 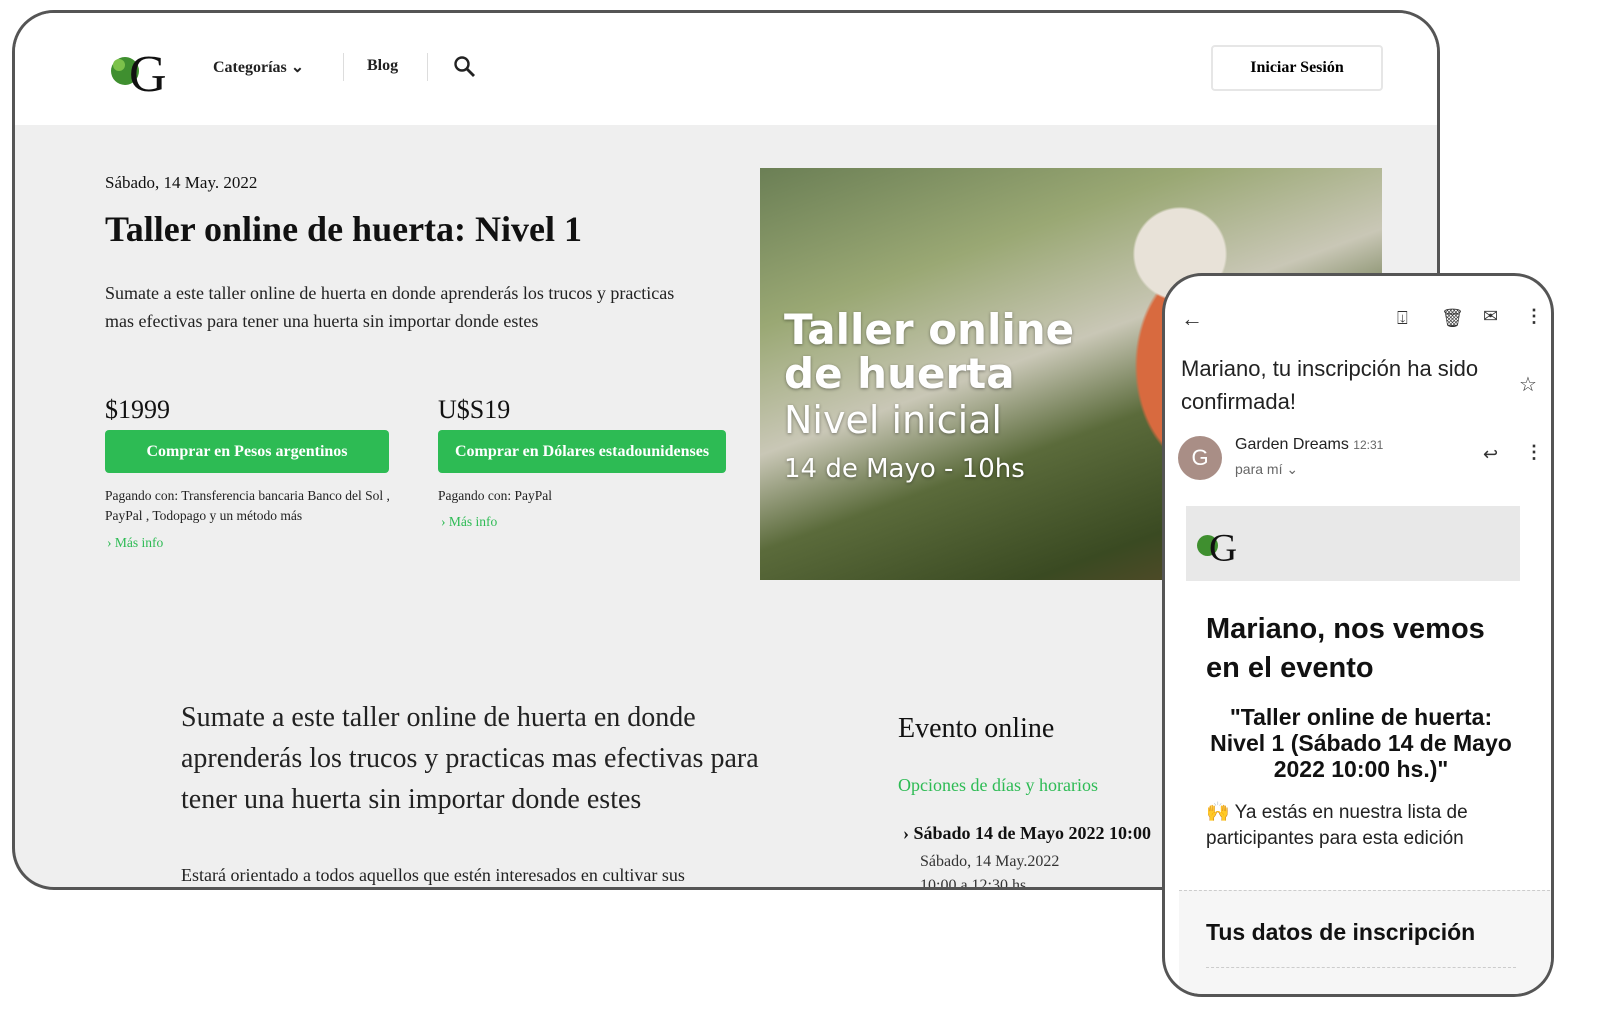 I want to click on chevron-down-icon: ⌄, so click(x=297, y=67).